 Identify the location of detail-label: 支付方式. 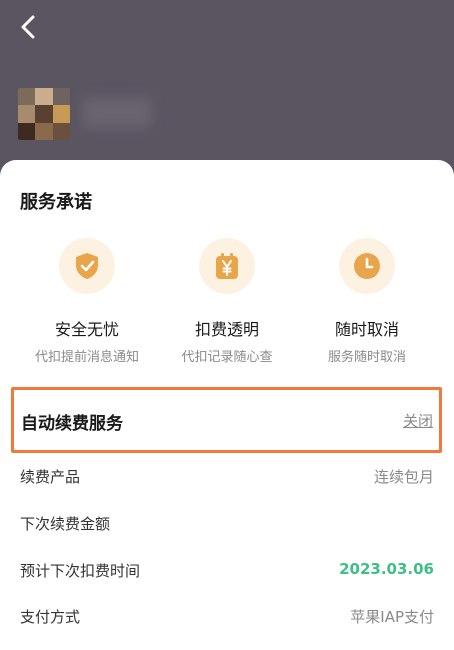
(50, 617).